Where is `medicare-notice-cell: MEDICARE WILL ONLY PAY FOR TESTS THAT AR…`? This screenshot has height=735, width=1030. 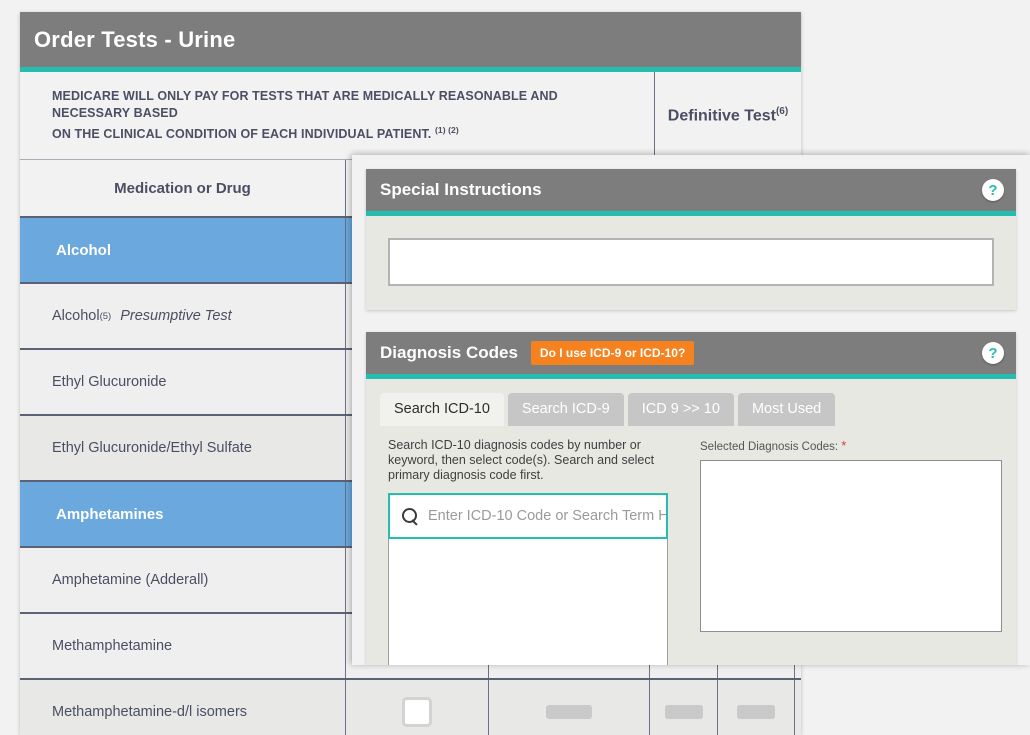 medicare-notice-cell: MEDICARE WILL ONLY PAY FOR TESTS THAT AR… is located at coordinates (337, 115).